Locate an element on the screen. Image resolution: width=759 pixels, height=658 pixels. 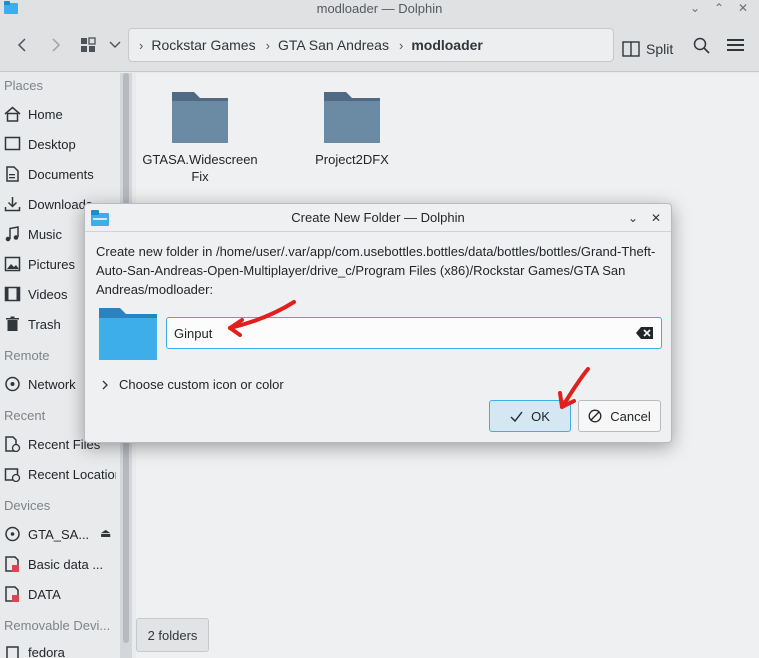
back-button is located at coordinates (22, 45).